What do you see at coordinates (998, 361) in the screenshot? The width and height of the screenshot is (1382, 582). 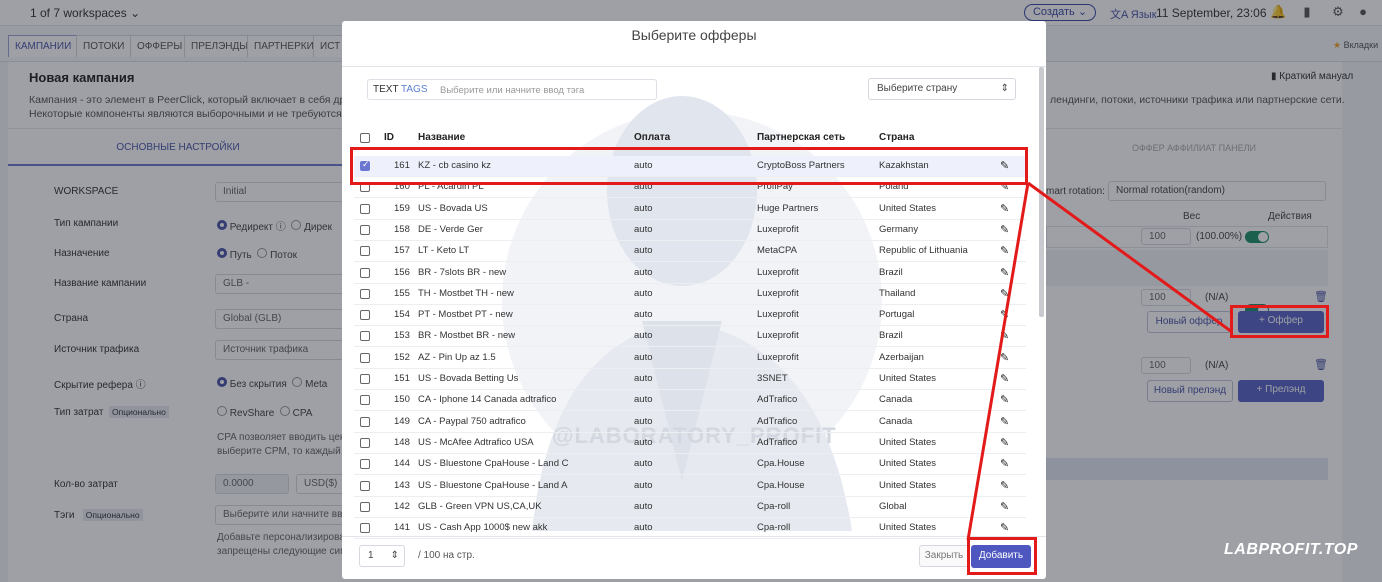 I see `arrow-line-to-add` at bounding box center [998, 361].